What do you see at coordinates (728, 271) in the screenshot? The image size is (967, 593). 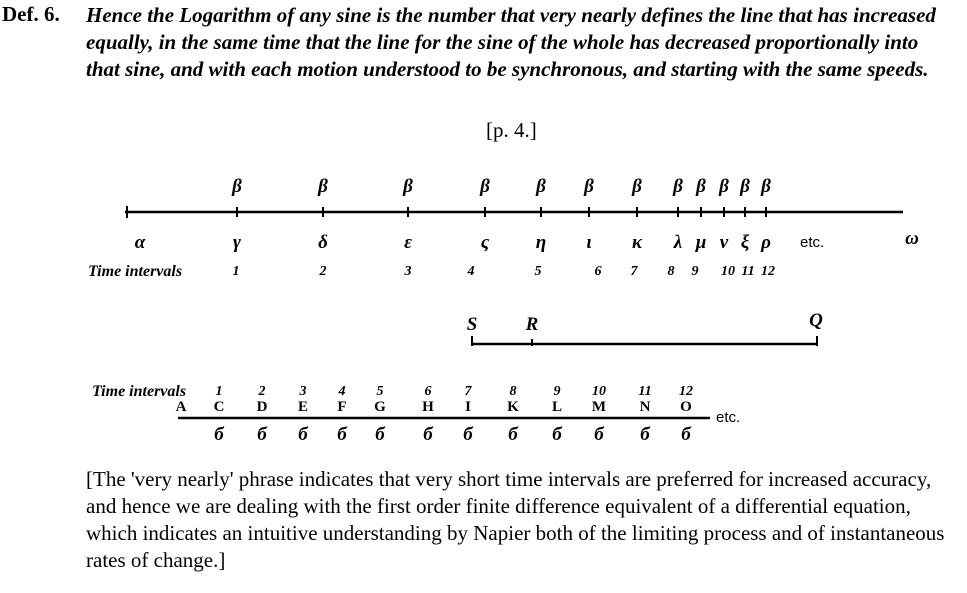 I see `top-interval-number-10: 10` at bounding box center [728, 271].